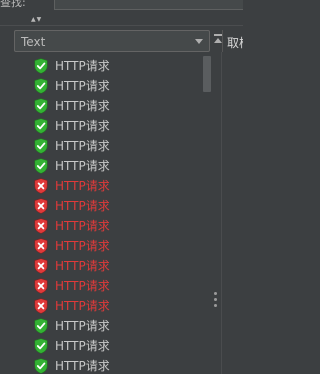 The image size is (320, 374). I want to click on scrollbar-thumb, so click(207, 74).